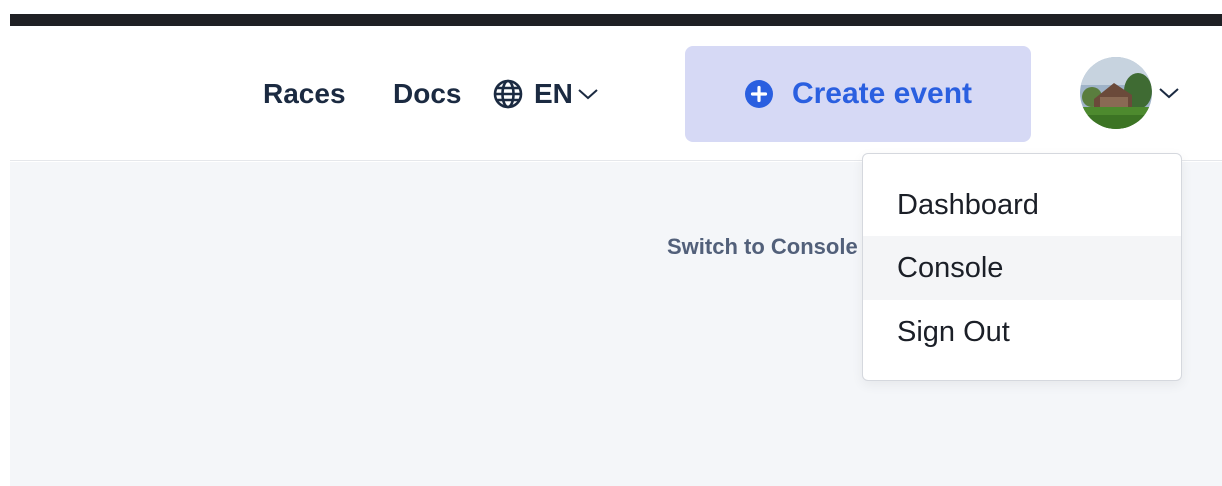  Describe the element at coordinates (304, 94) in the screenshot. I see `nav-races-link: Races` at that location.